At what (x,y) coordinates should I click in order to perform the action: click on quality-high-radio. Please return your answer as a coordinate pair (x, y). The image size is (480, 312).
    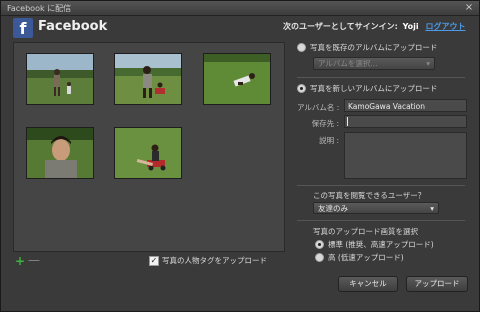
    Looking at the image, I should click on (319, 257).